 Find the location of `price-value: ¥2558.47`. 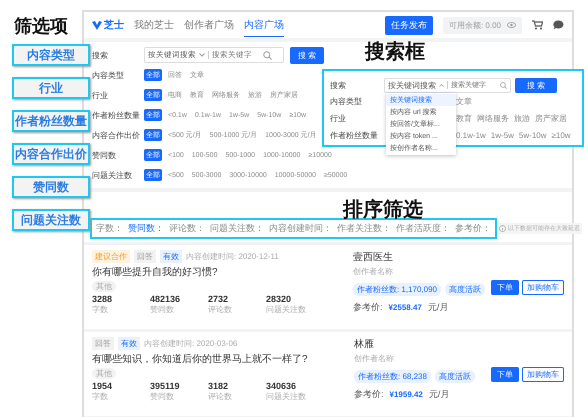

price-value: ¥2558.47 is located at coordinates (405, 307).